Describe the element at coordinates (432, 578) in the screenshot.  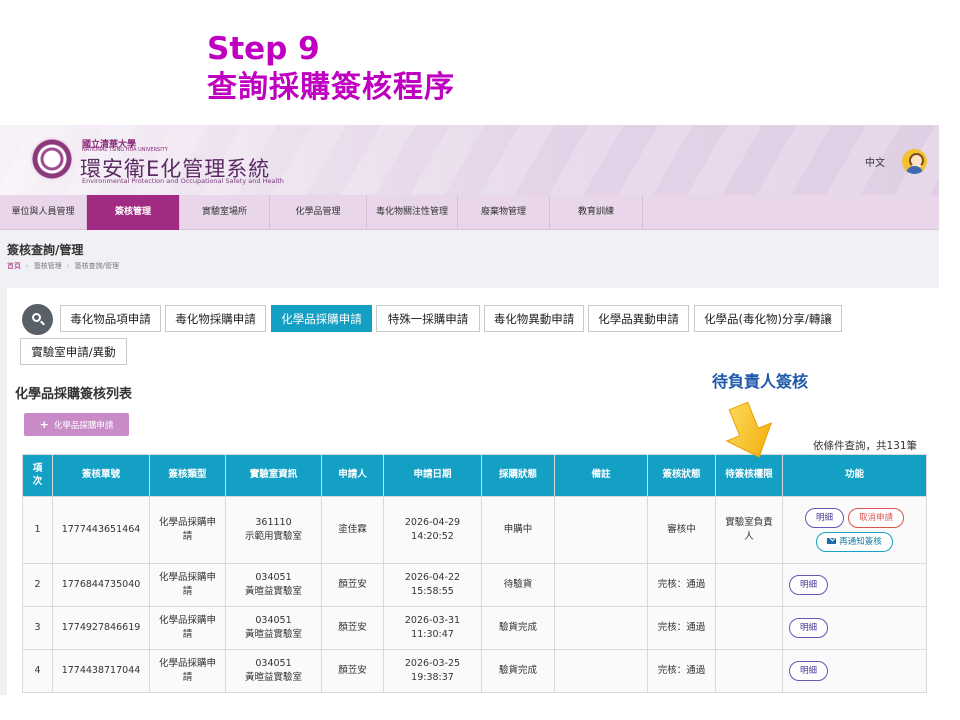
I see `cell-date-day: 2026-04-22` at that location.